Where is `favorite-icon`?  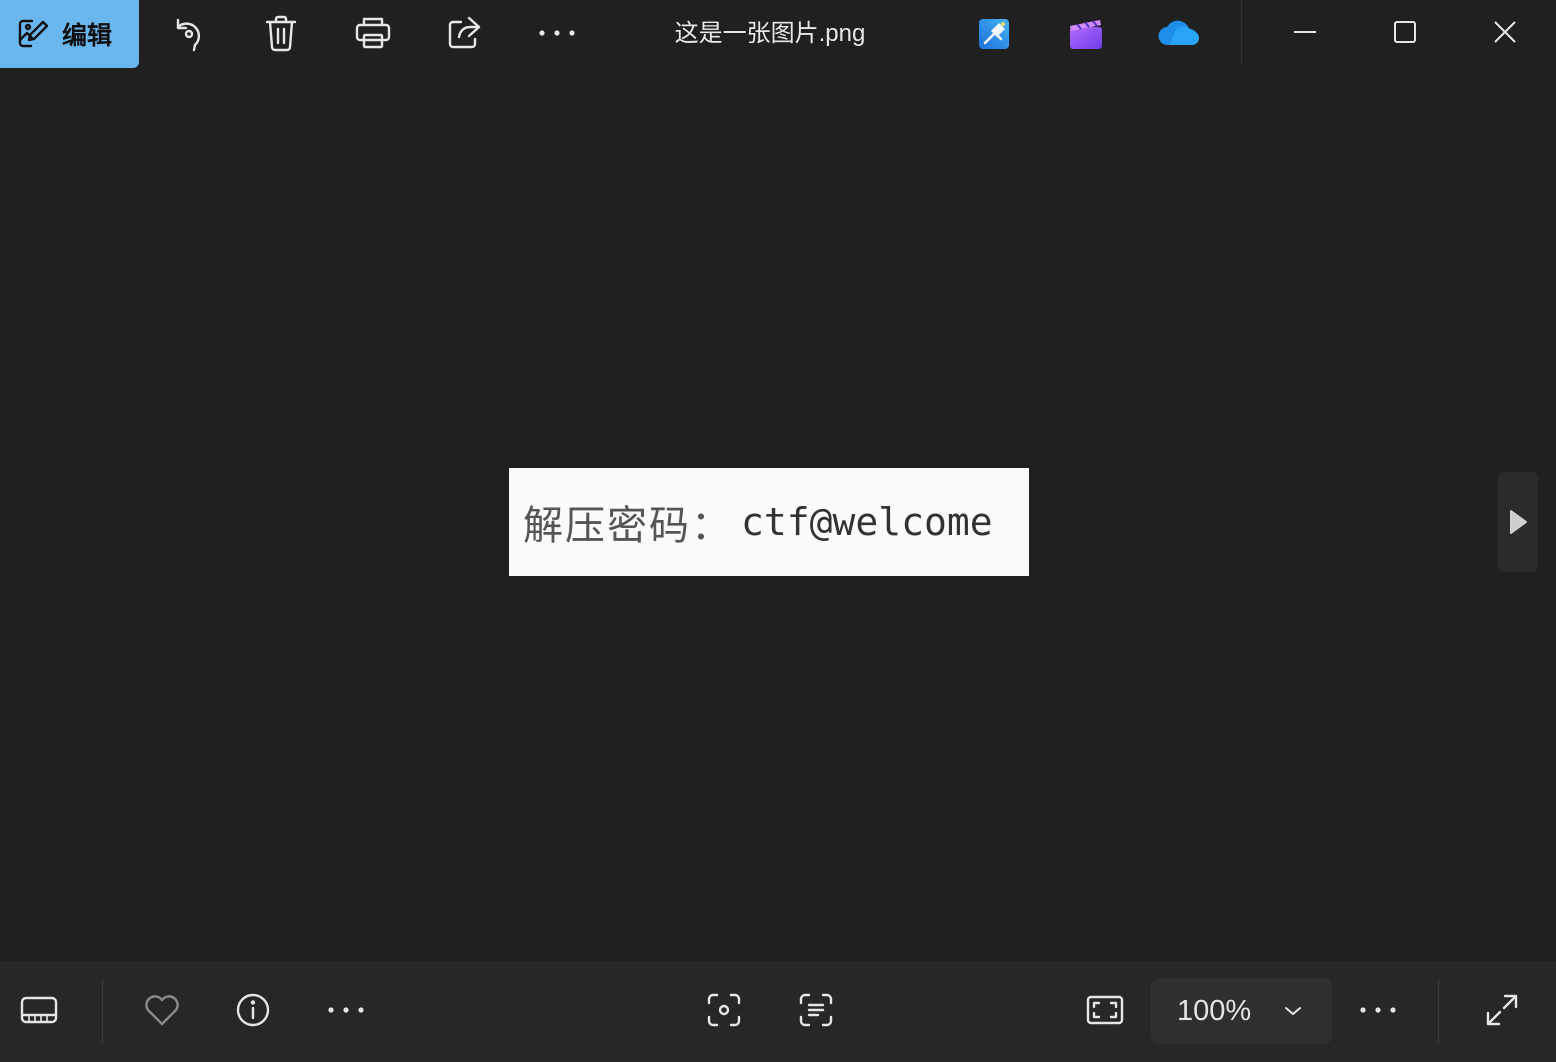 favorite-icon is located at coordinates (162, 1010).